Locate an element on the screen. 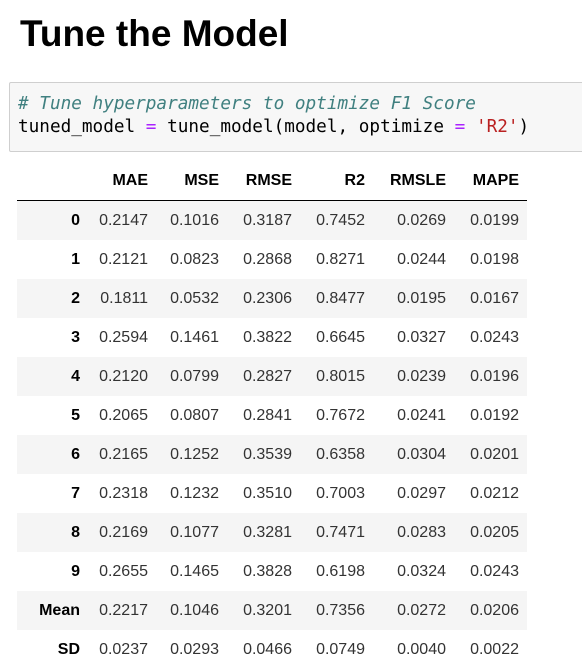  row-index: 9 is located at coordinates (75, 571).